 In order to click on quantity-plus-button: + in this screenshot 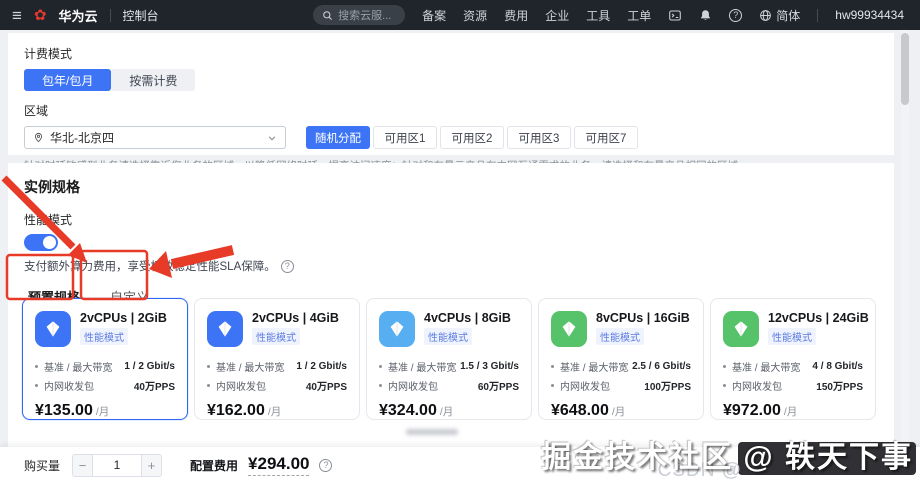, I will do `click(152, 465)`.